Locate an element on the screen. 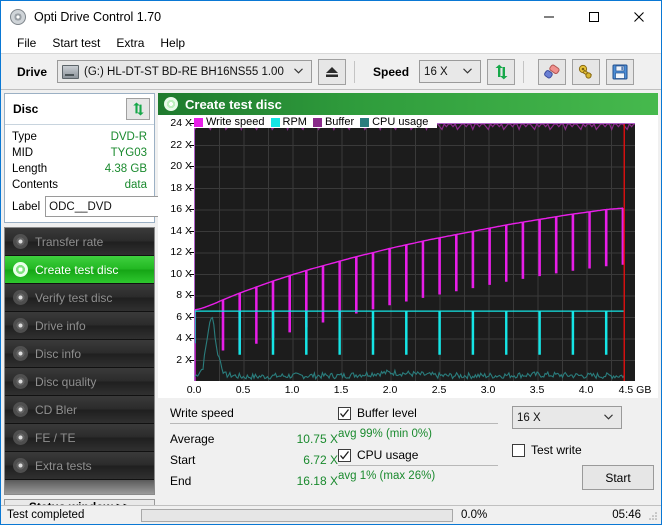  tools-button is located at coordinates (586, 71).